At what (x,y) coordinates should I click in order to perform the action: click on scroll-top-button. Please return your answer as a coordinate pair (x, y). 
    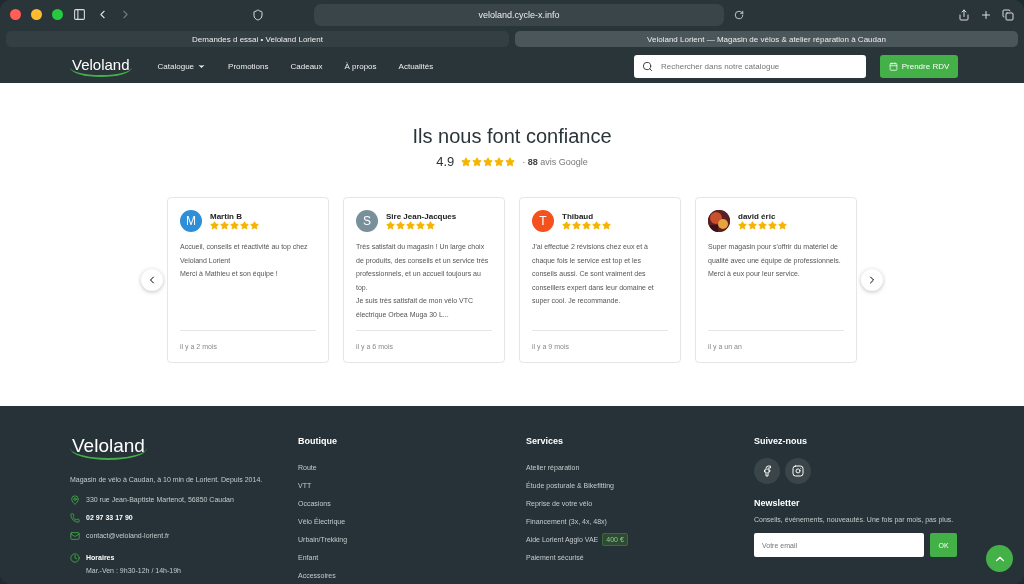
    Looking at the image, I should click on (999, 558).